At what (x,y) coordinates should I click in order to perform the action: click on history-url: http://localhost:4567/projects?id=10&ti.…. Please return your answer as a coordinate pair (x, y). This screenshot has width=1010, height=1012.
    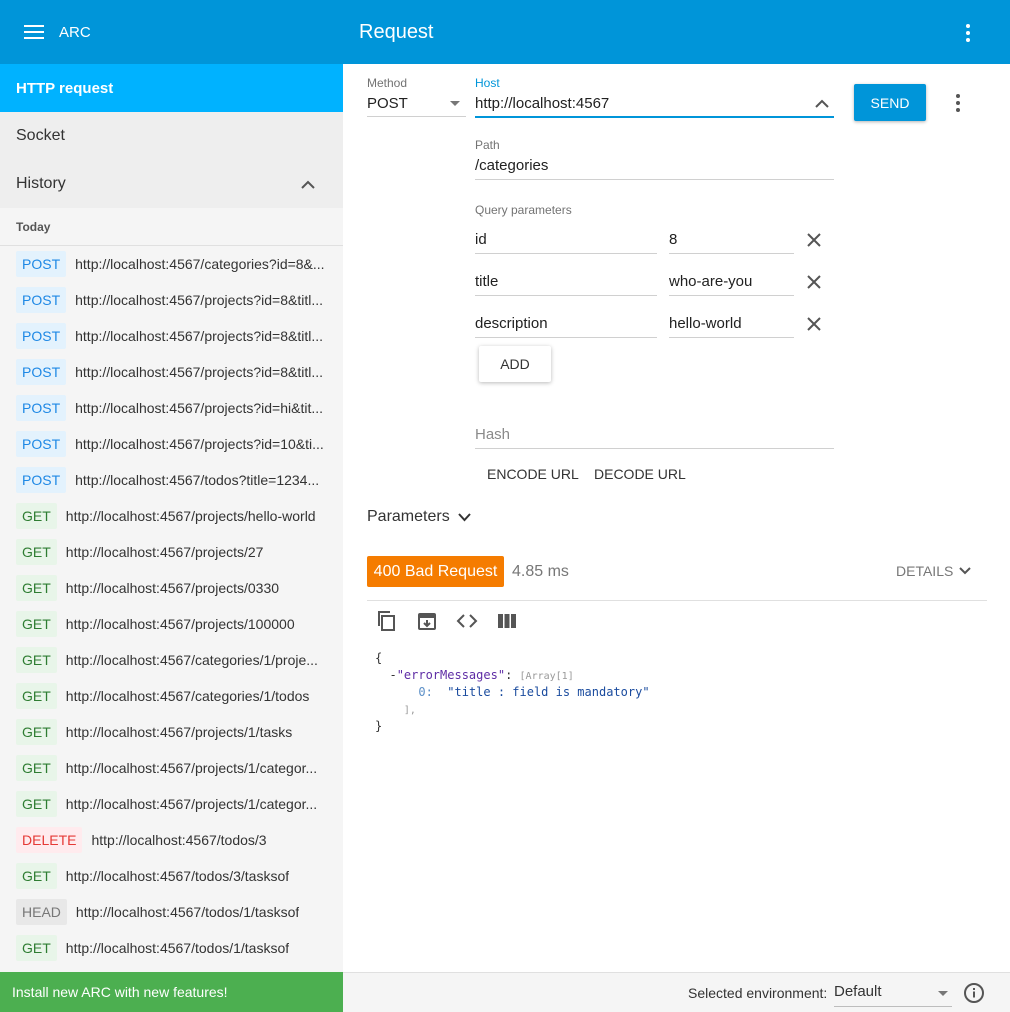
    Looking at the image, I should click on (199, 444).